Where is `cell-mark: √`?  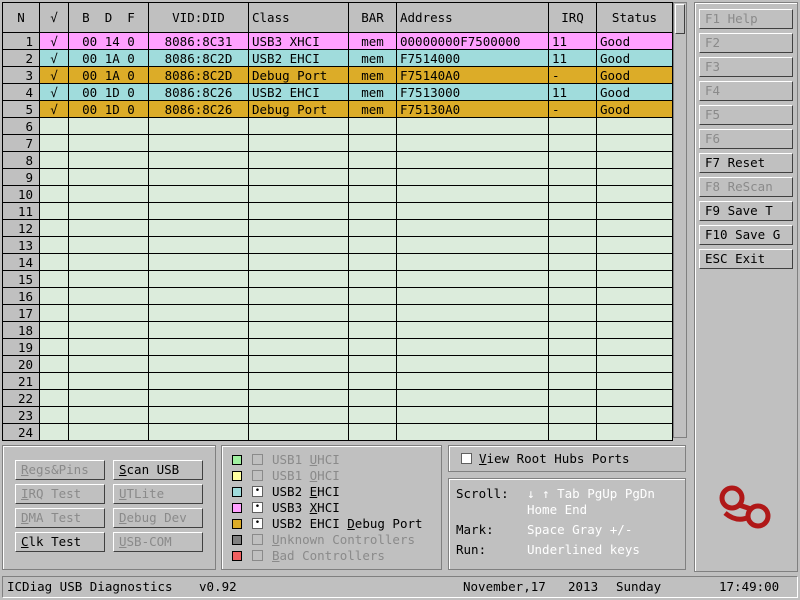
cell-mark: √ is located at coordinates (54, 109).